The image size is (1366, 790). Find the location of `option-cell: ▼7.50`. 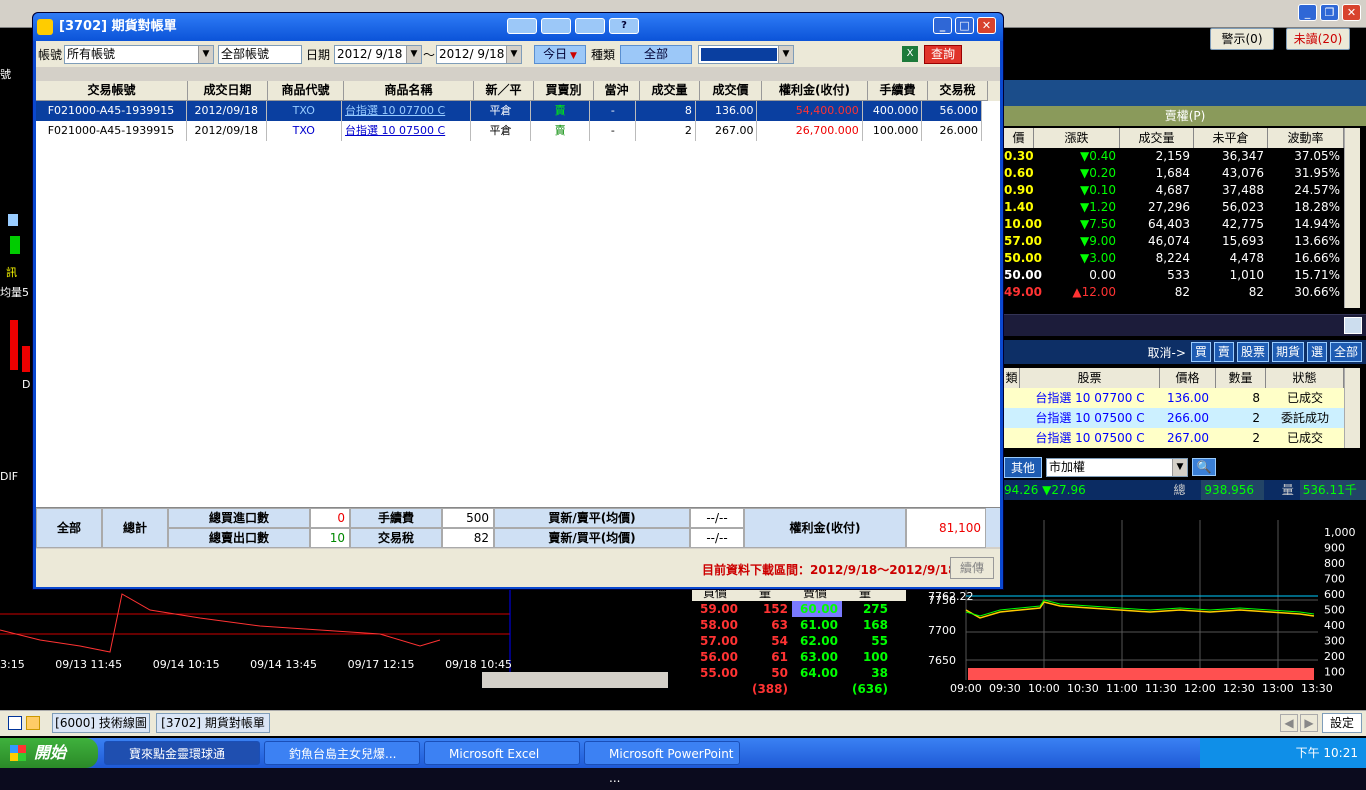

option-cell: ▼7.50 is located at coordinates (1098, 224).